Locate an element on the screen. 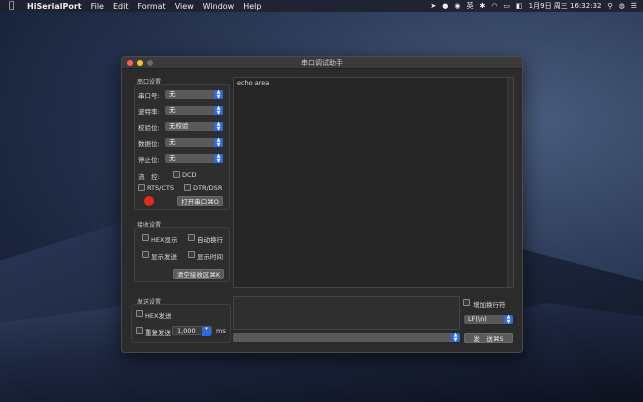  menu-help: Help is located at coordinates (252, 6).